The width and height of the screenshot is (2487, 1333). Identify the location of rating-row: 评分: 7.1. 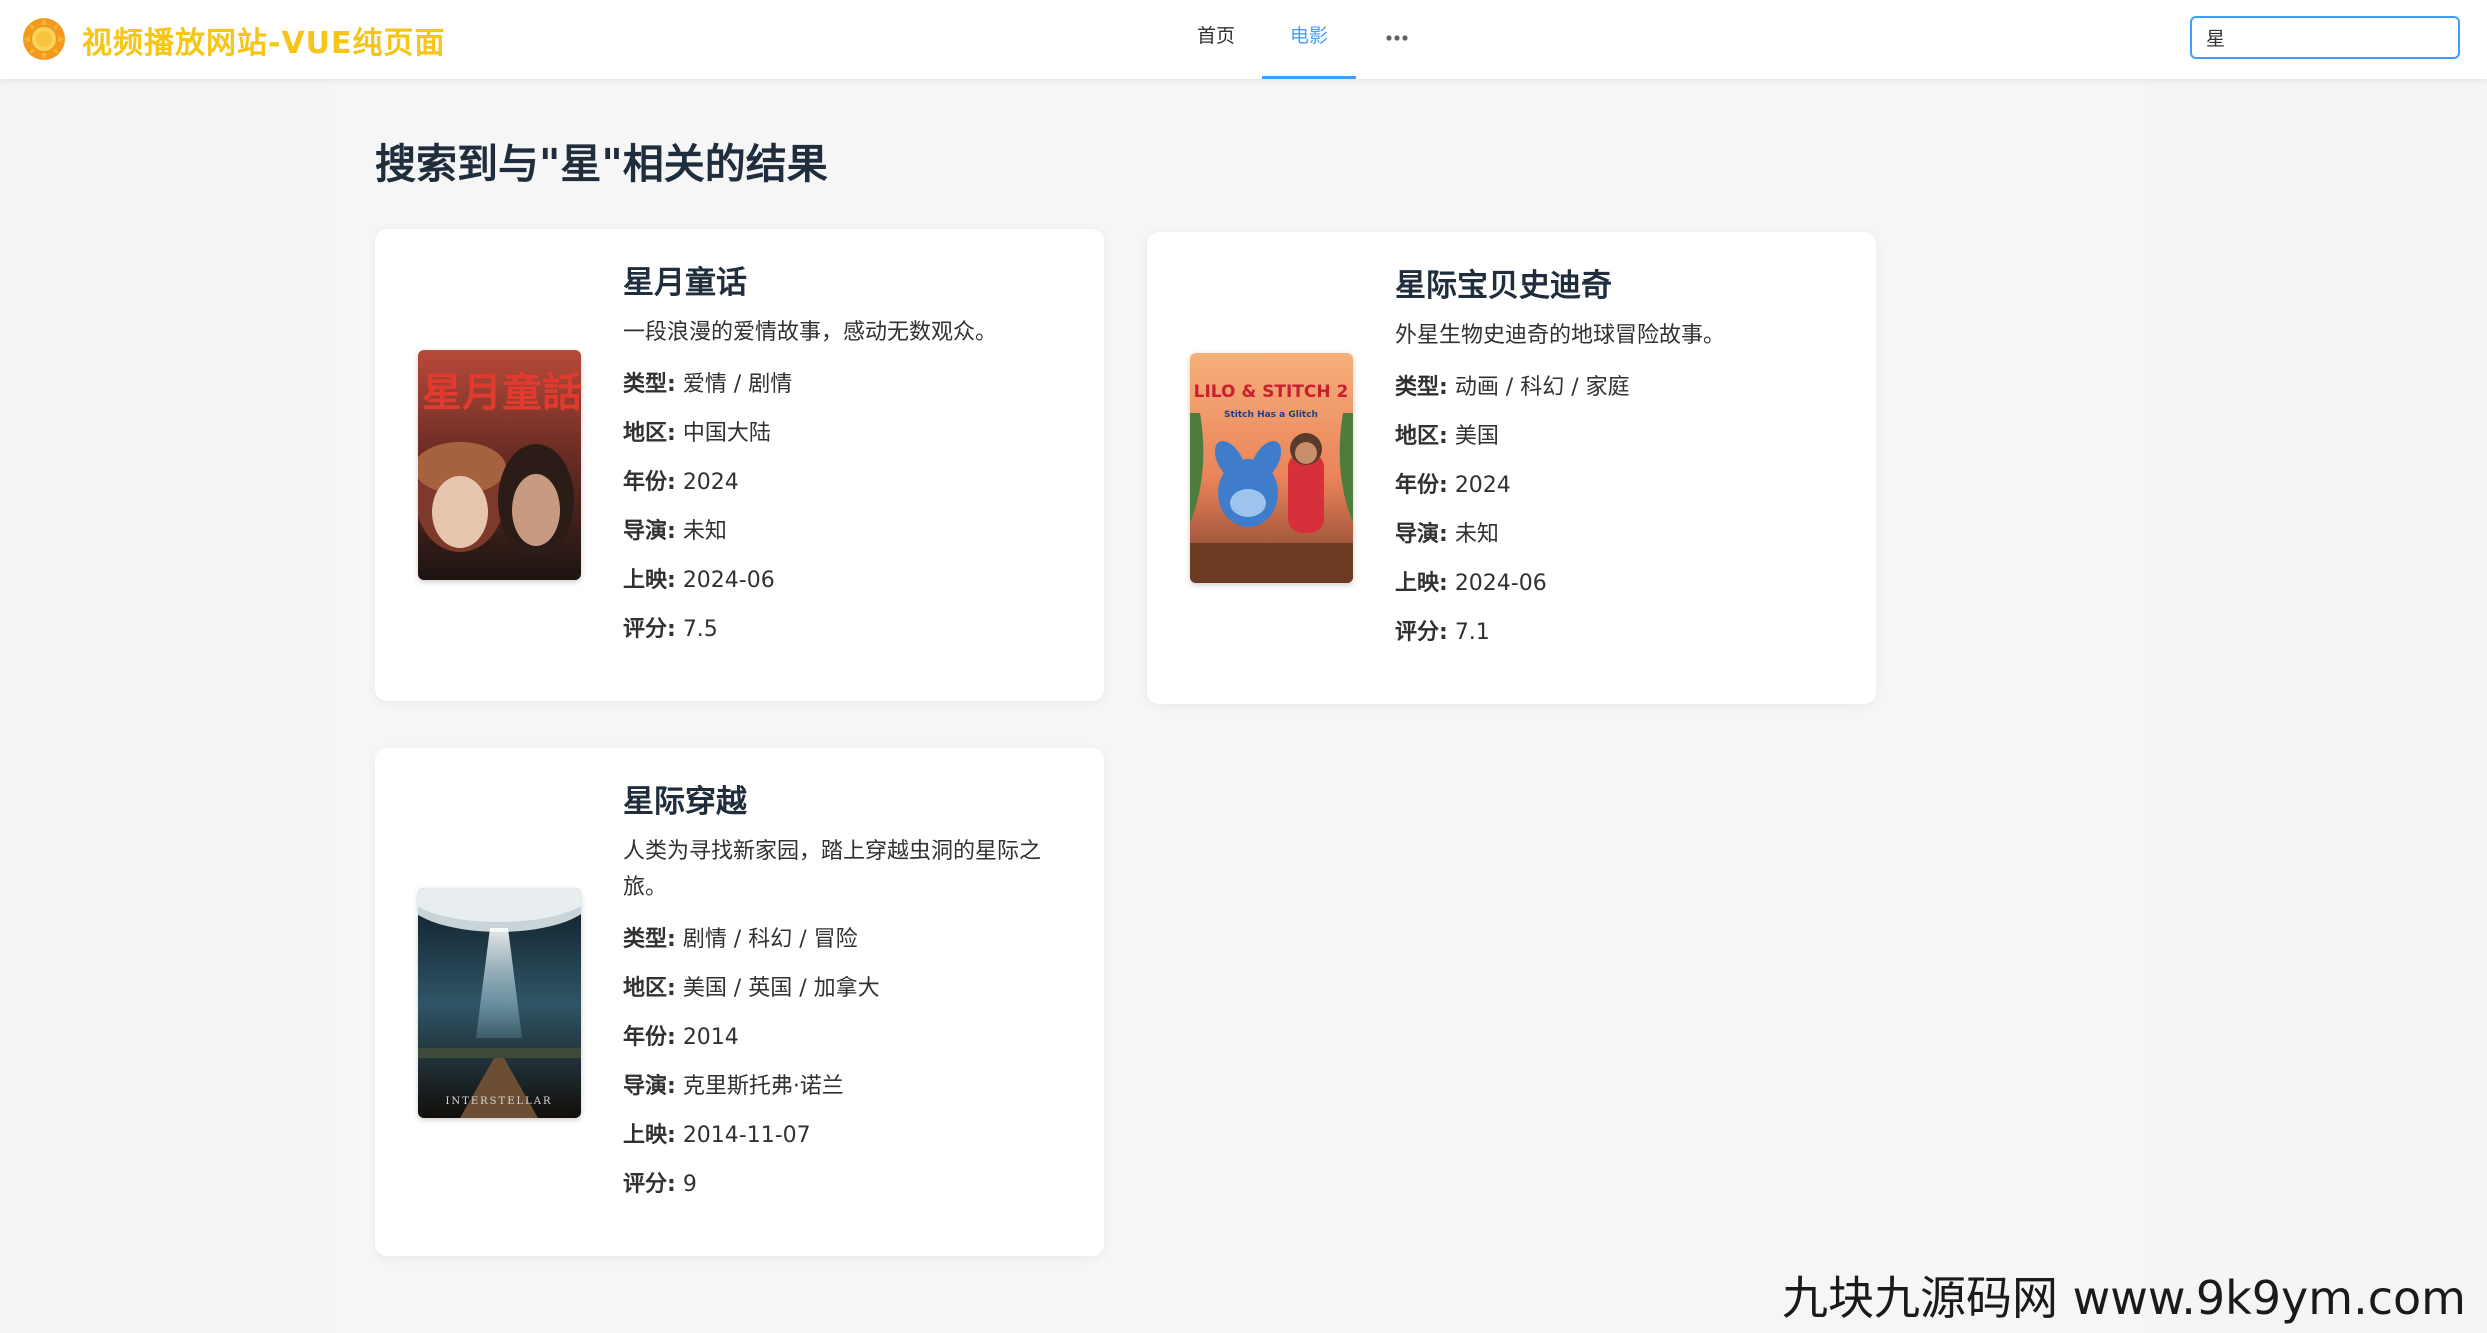
(1442, 632).